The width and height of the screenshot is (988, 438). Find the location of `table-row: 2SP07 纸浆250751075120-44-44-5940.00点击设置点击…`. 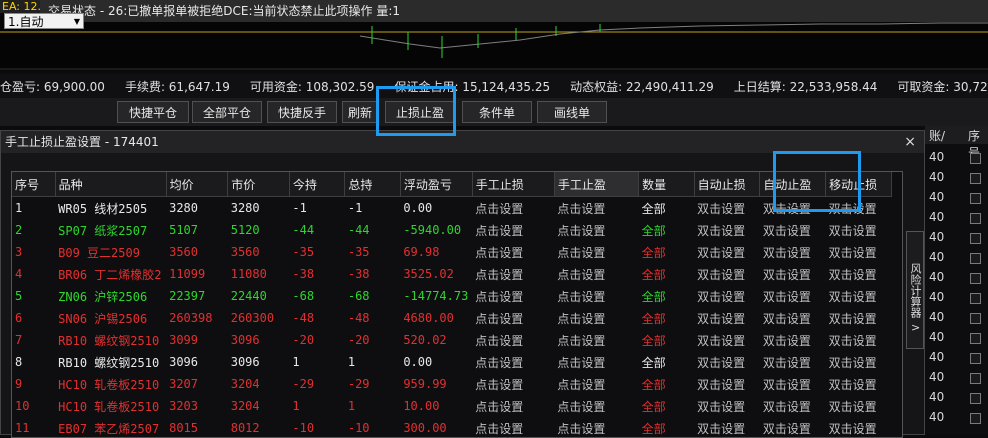

table-row: 2SP07 纸浆250751075120-44-44-5940.00点击设置点击… is located at coordinates (452, 230).